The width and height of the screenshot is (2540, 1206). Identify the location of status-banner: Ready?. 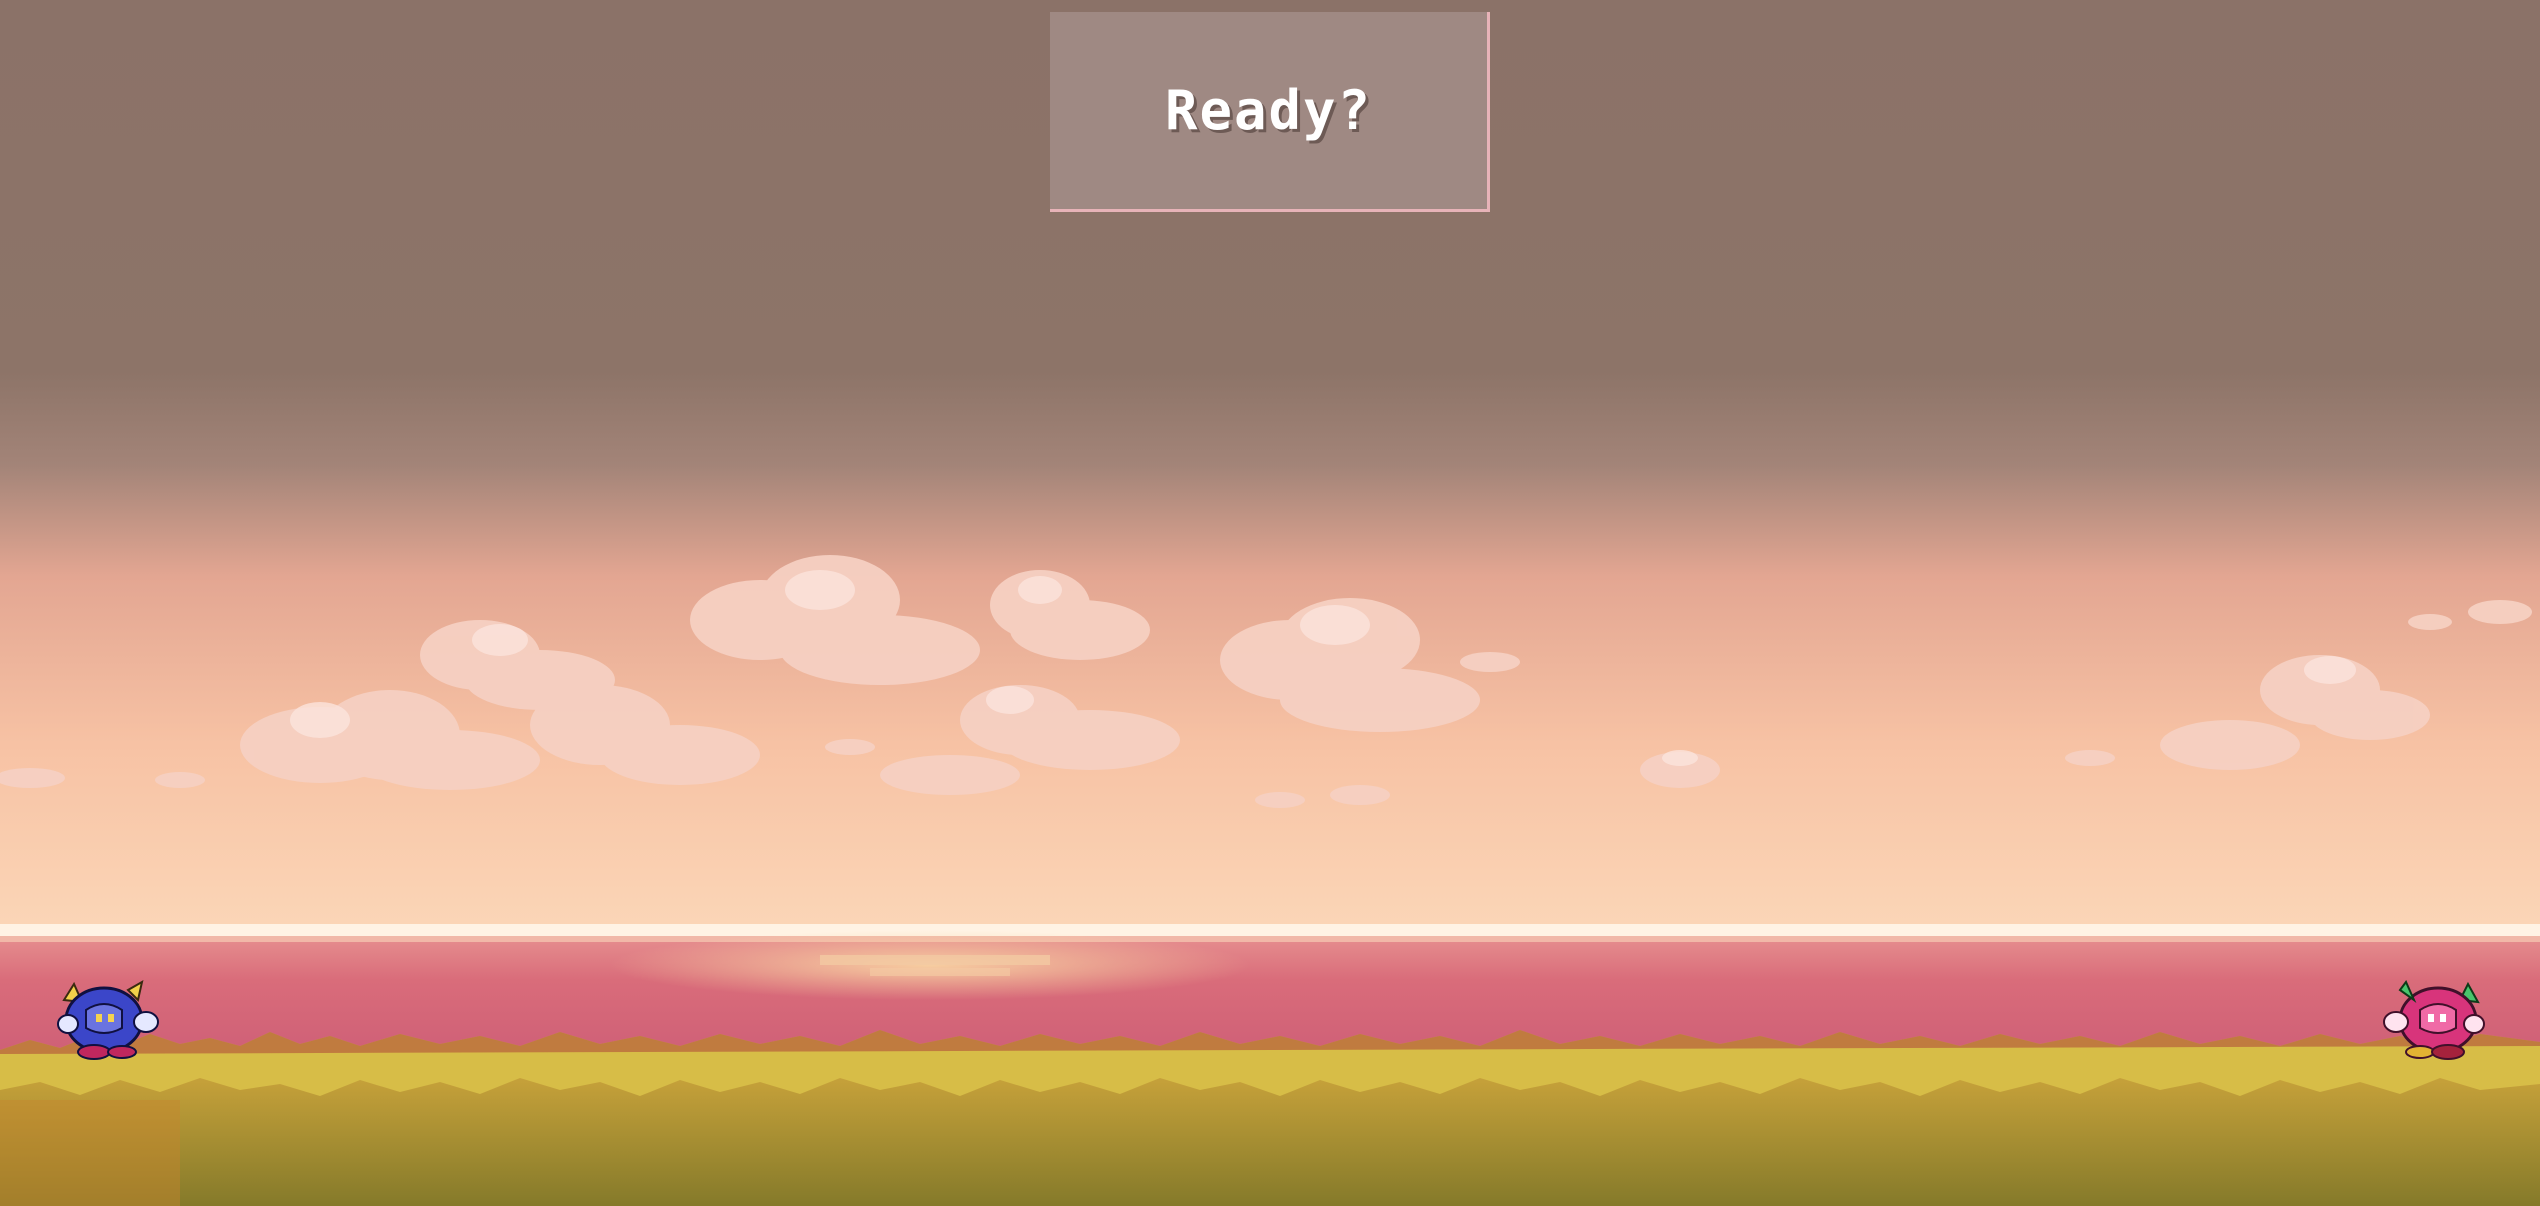
(1270, 112).